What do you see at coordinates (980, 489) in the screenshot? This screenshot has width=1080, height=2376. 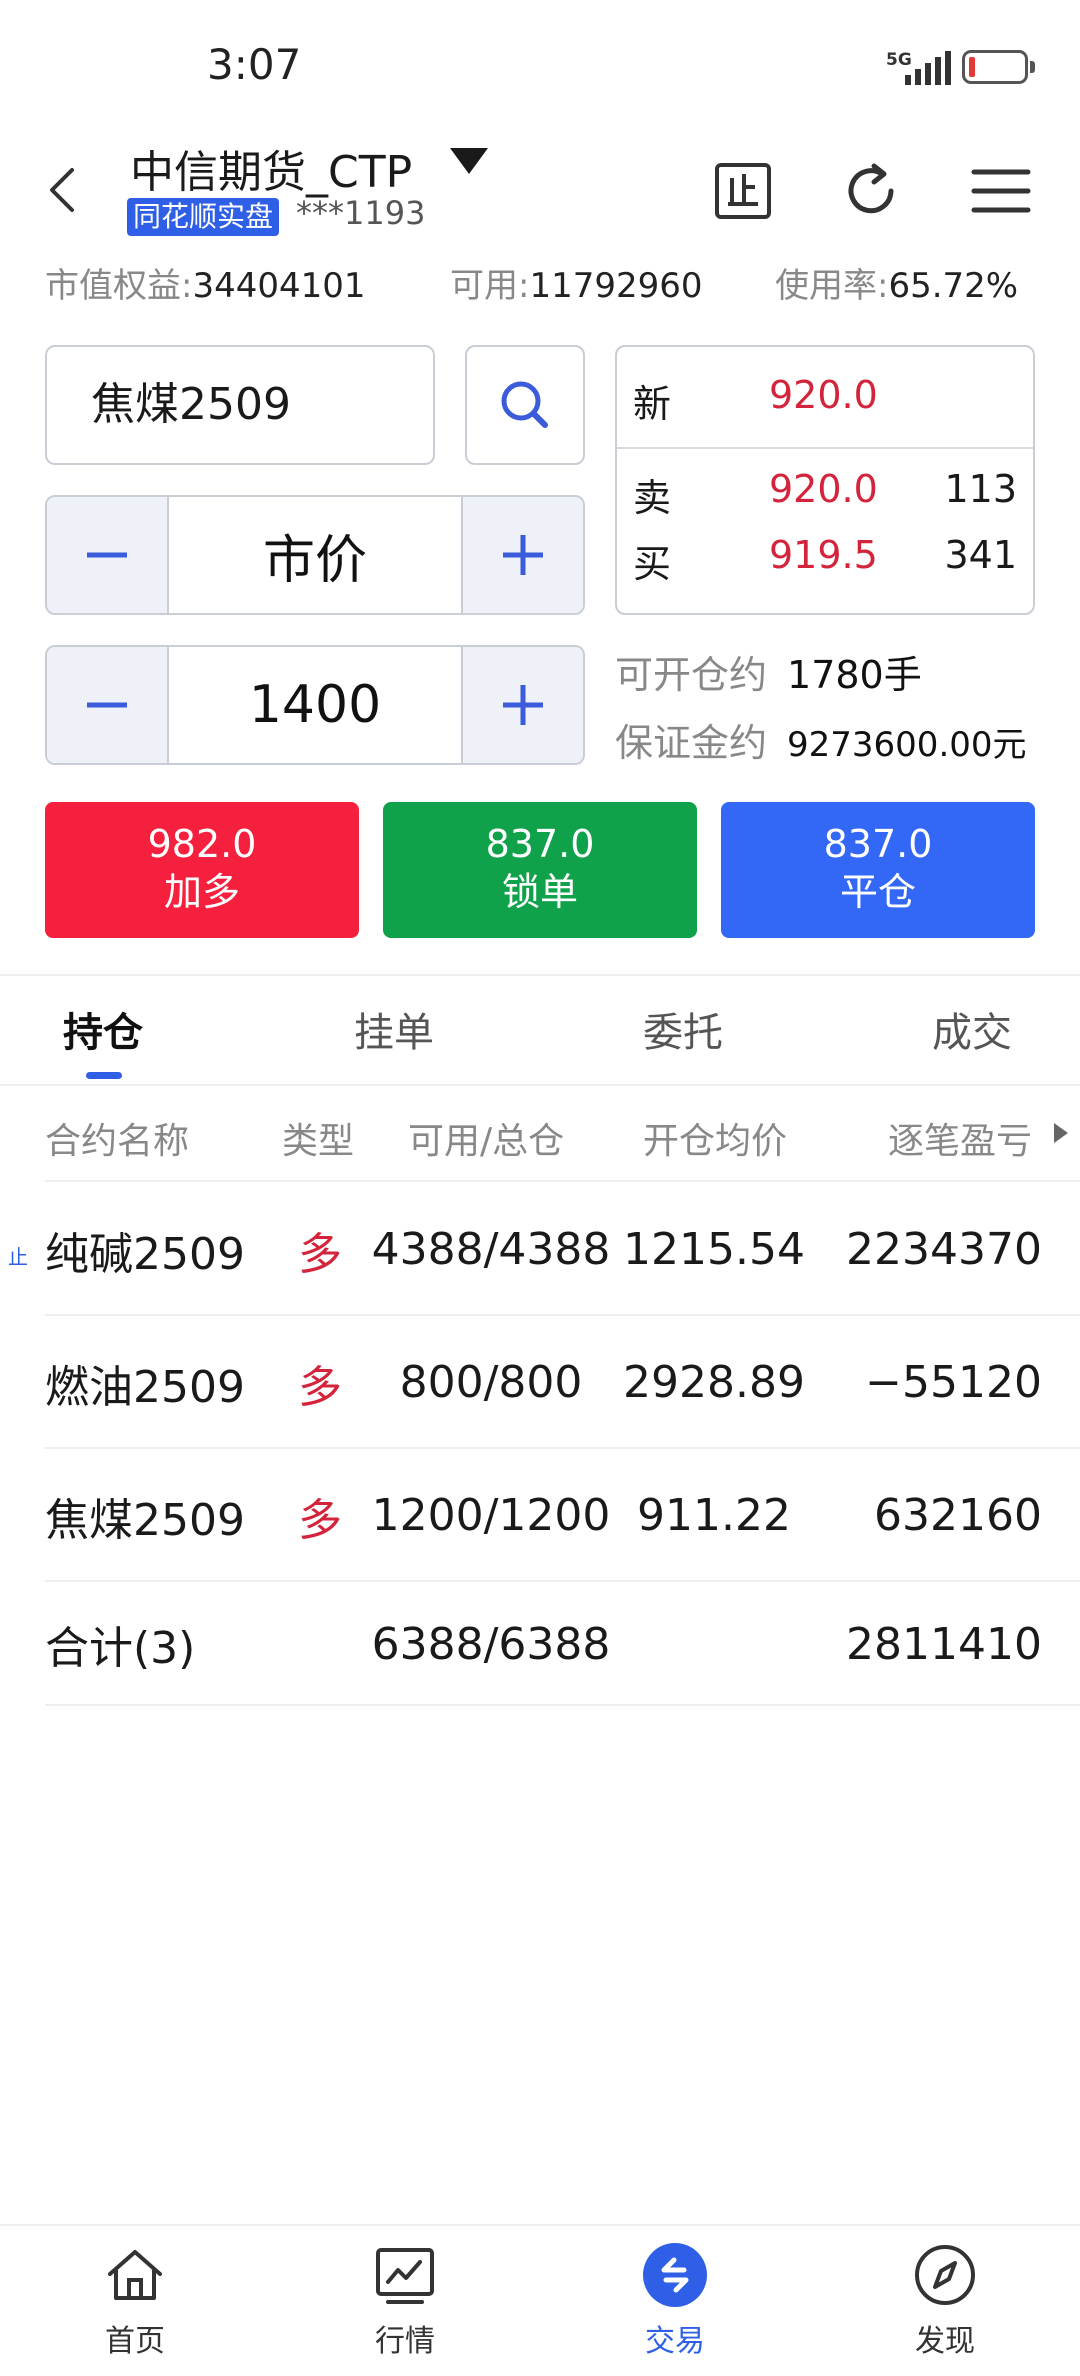 I see `ask-volume: 113` at bounding box center [980, 489].